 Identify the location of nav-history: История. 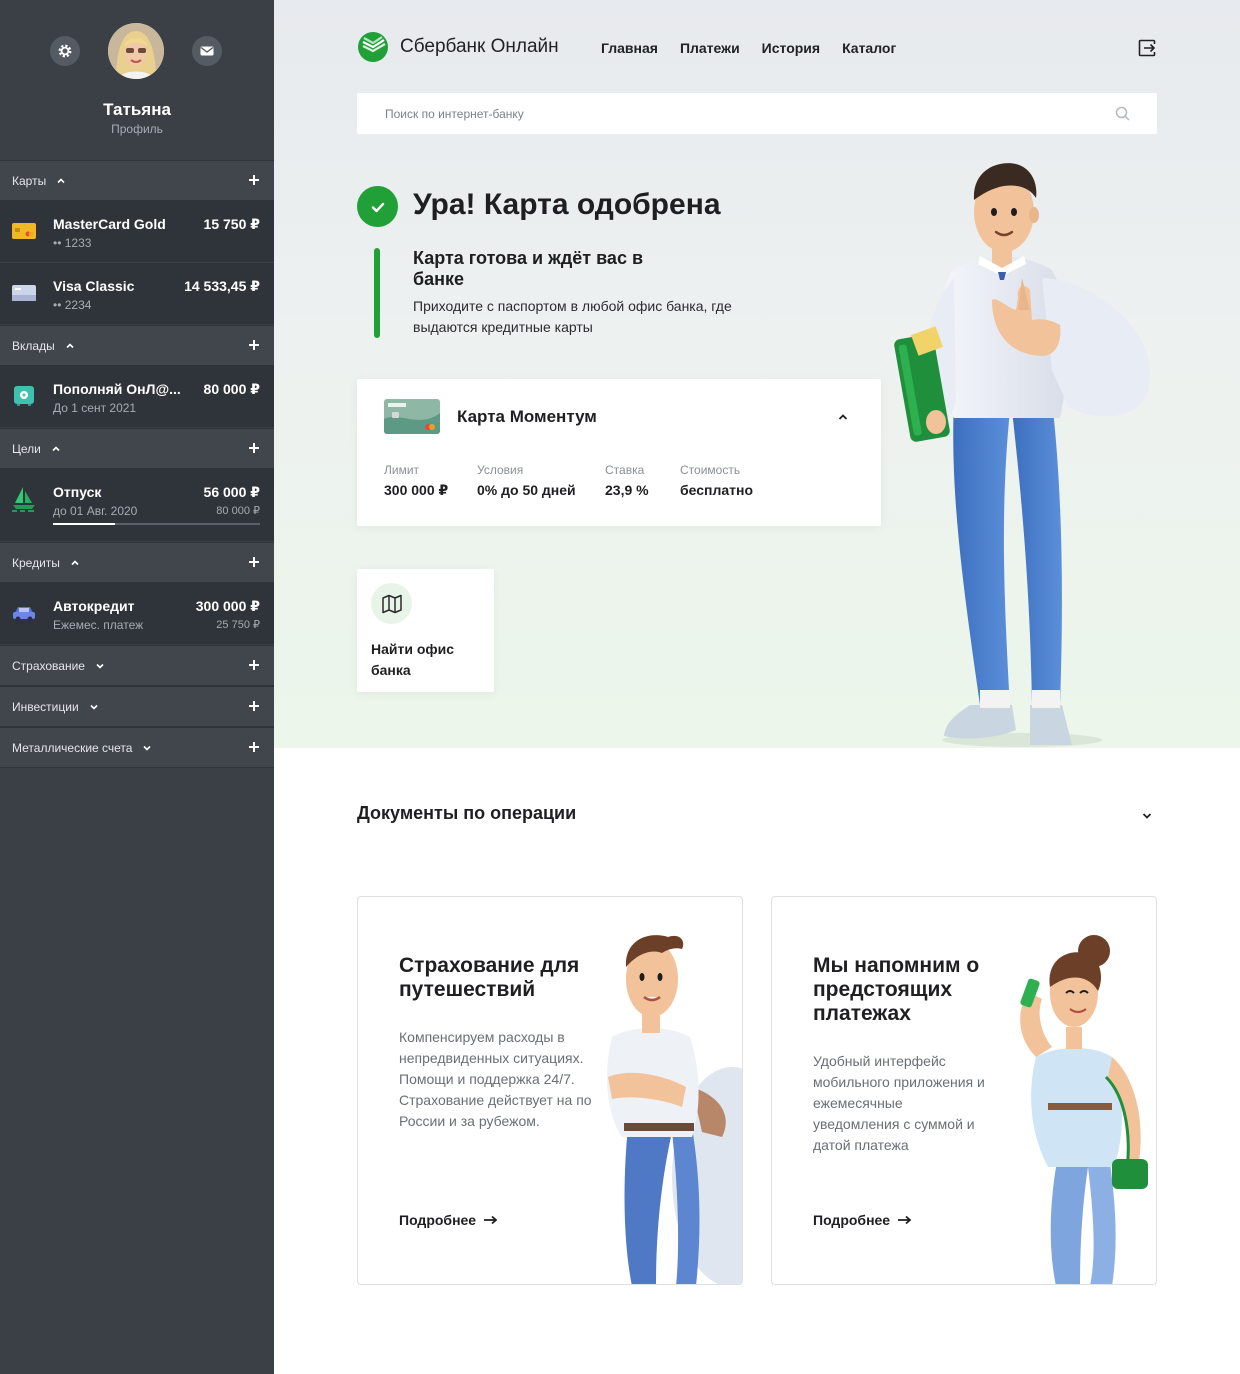
(791, 48).